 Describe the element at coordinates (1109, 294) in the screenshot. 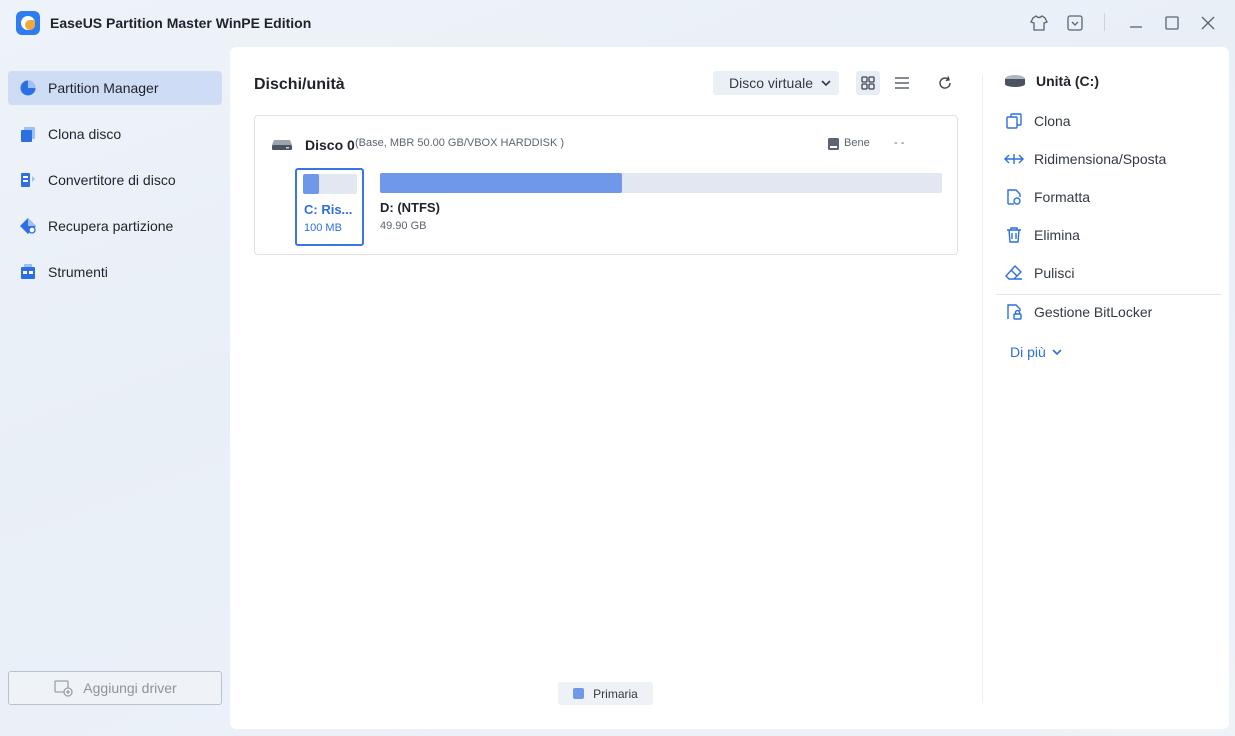

I see `actions-divider` at that location.